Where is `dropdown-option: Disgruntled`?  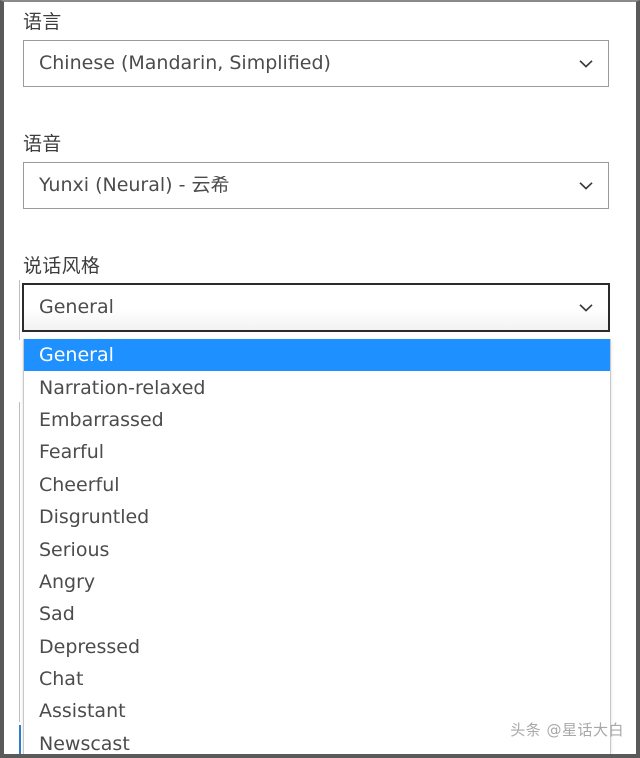 dropdown-option: Disgruntled is located at coordinates (317, 517).